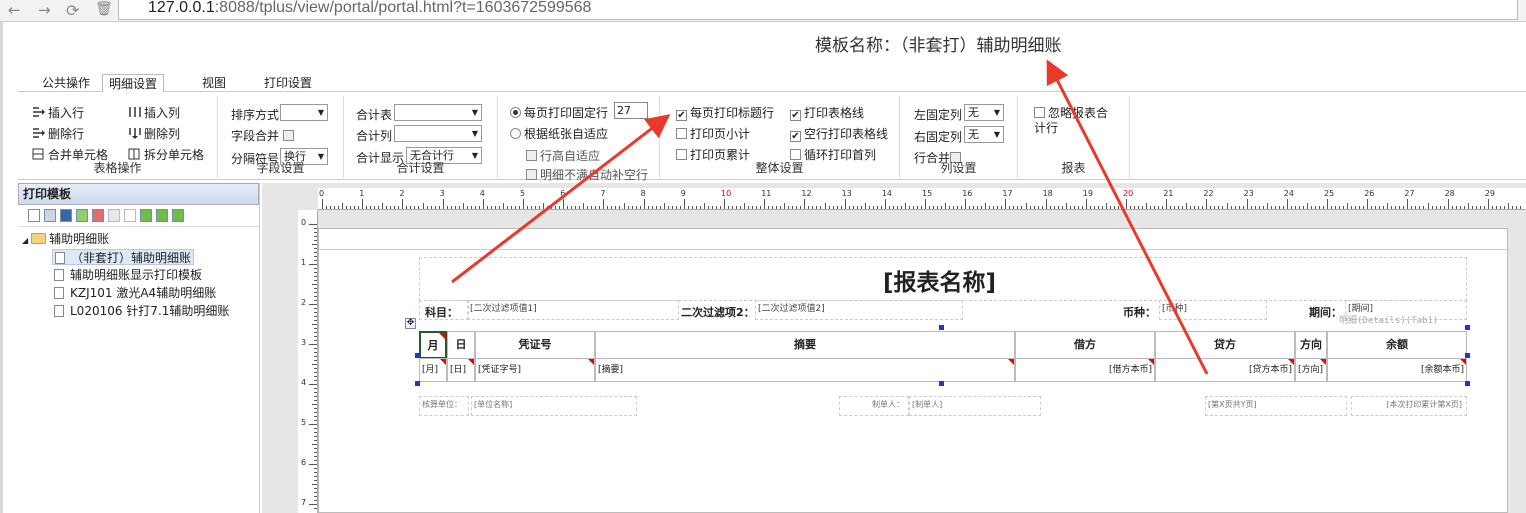 The height and width of the screenshot is (513, 1526). What do you see at coordinates (795, 136) in the screenshot?
I see `empty-row-lines-checkbox: ✔` at bounding box center [795, 136].